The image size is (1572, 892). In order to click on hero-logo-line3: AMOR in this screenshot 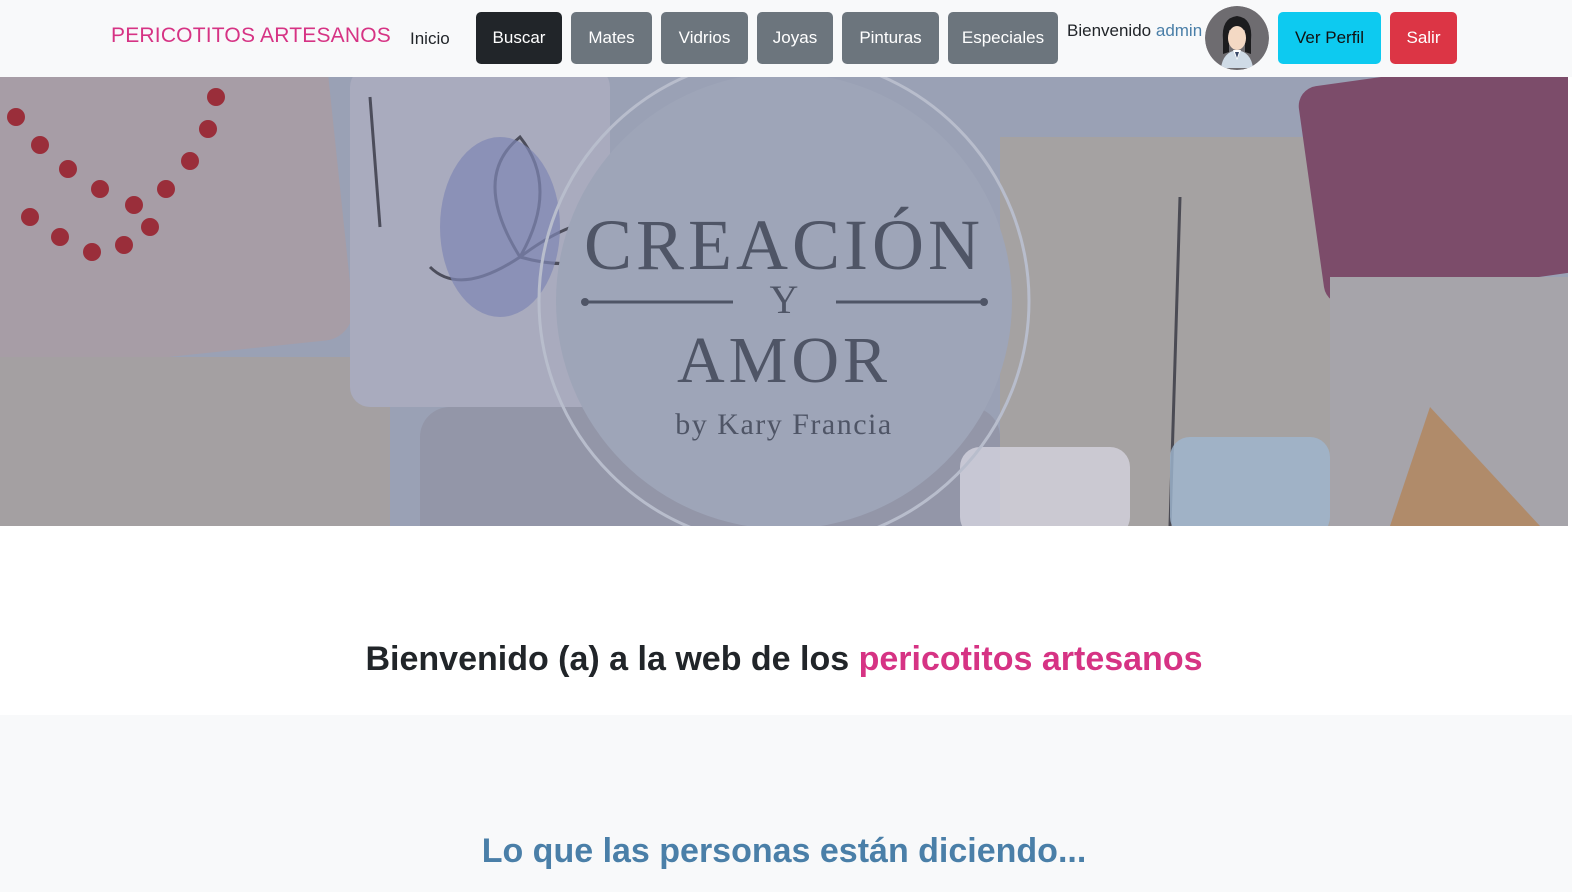, I will do `click(784, 360)`.